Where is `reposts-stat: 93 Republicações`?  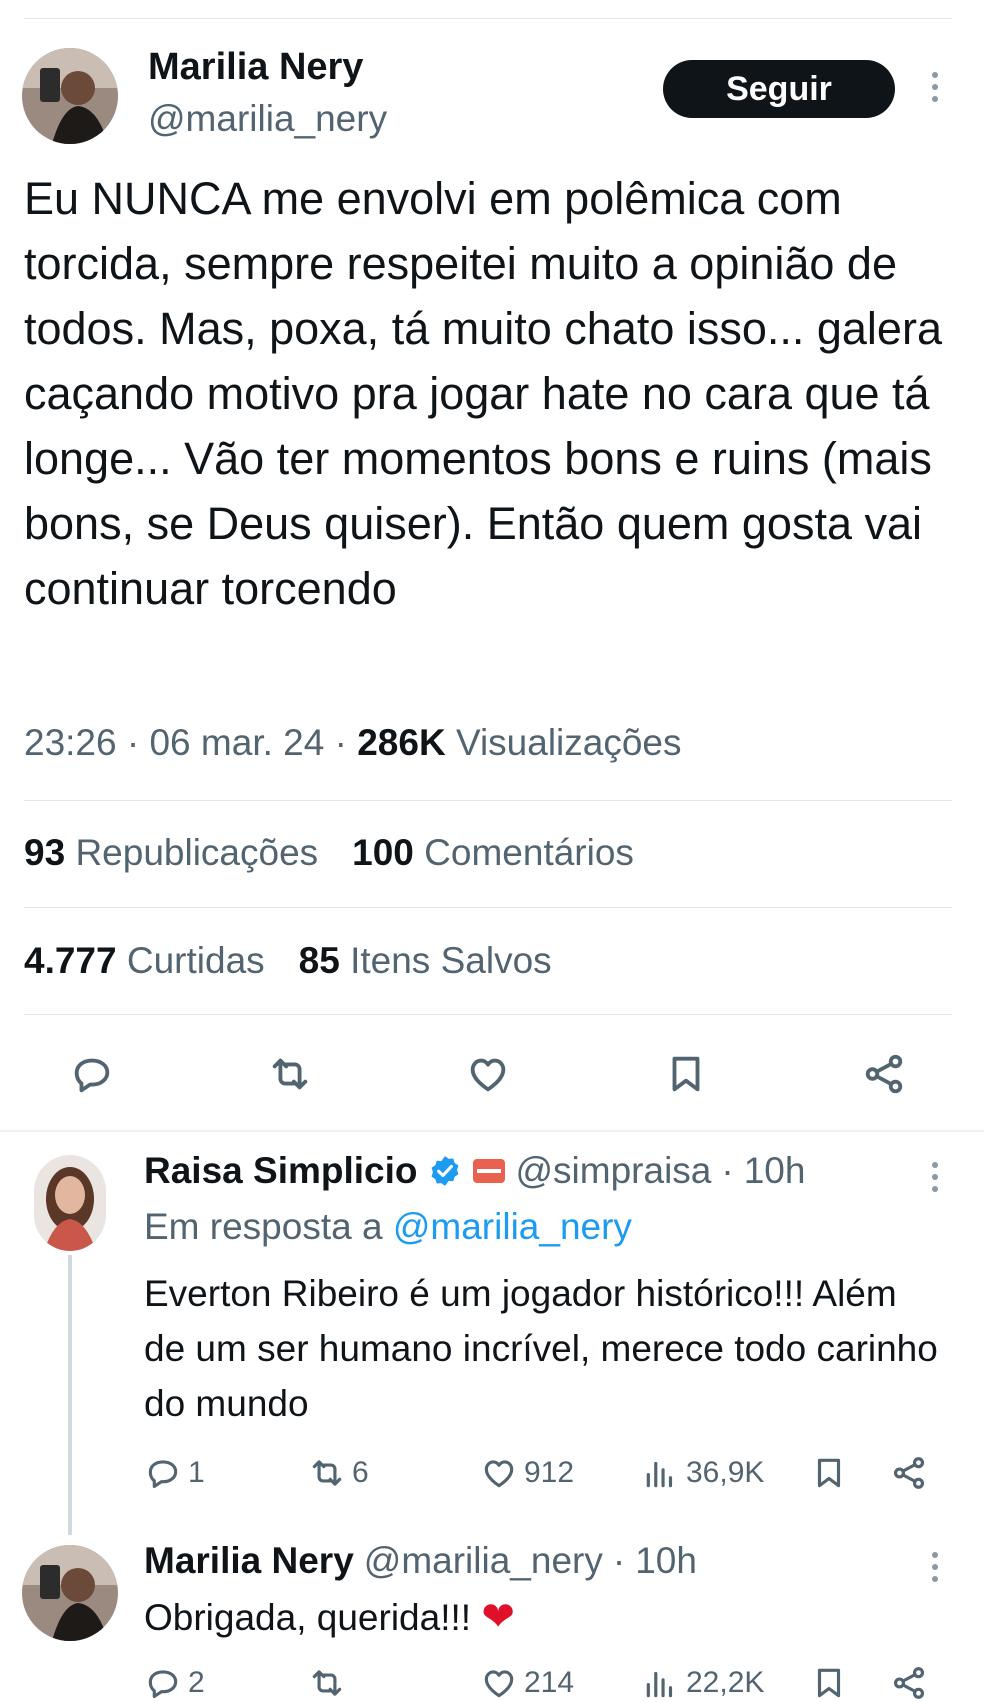 reposts-stat: 93 Republicações is located at coordinates (171, 853).